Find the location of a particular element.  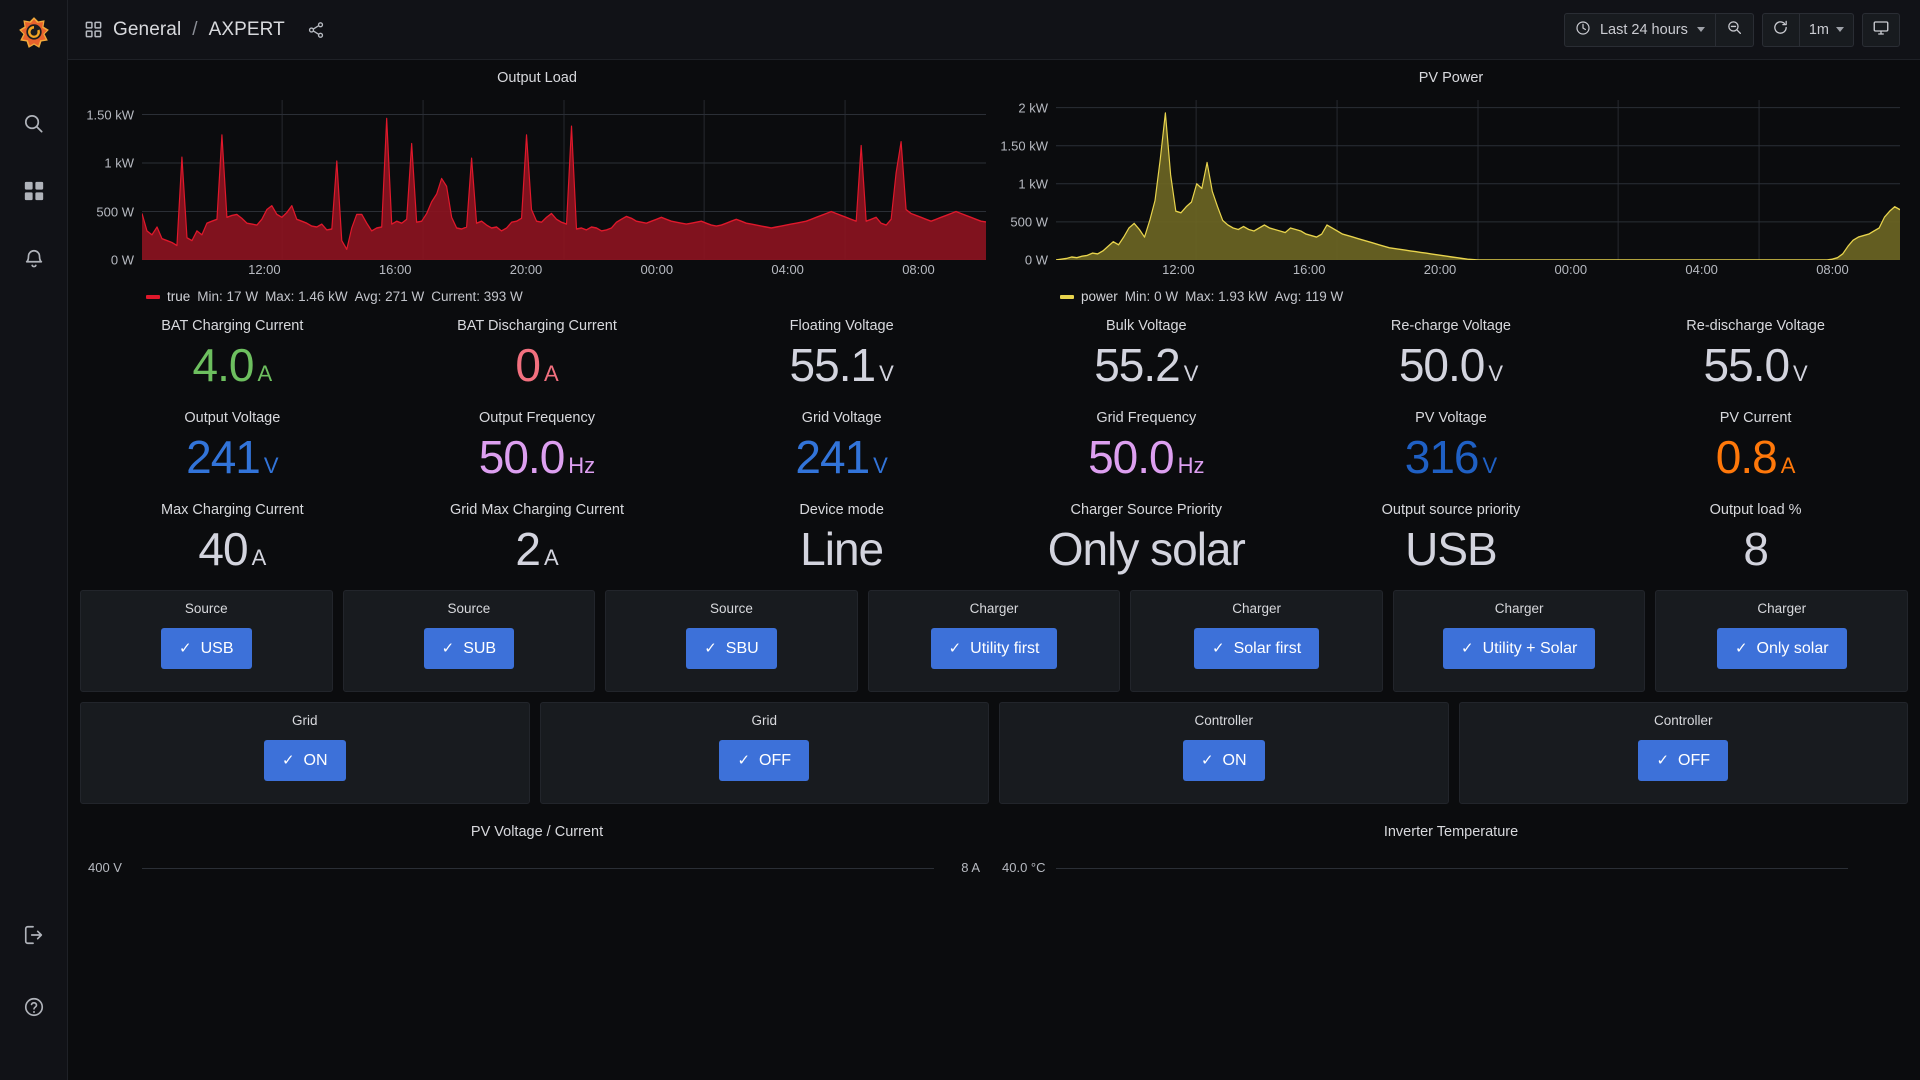

switch-button: ✓ SUB is located at coordinates (469, 648).